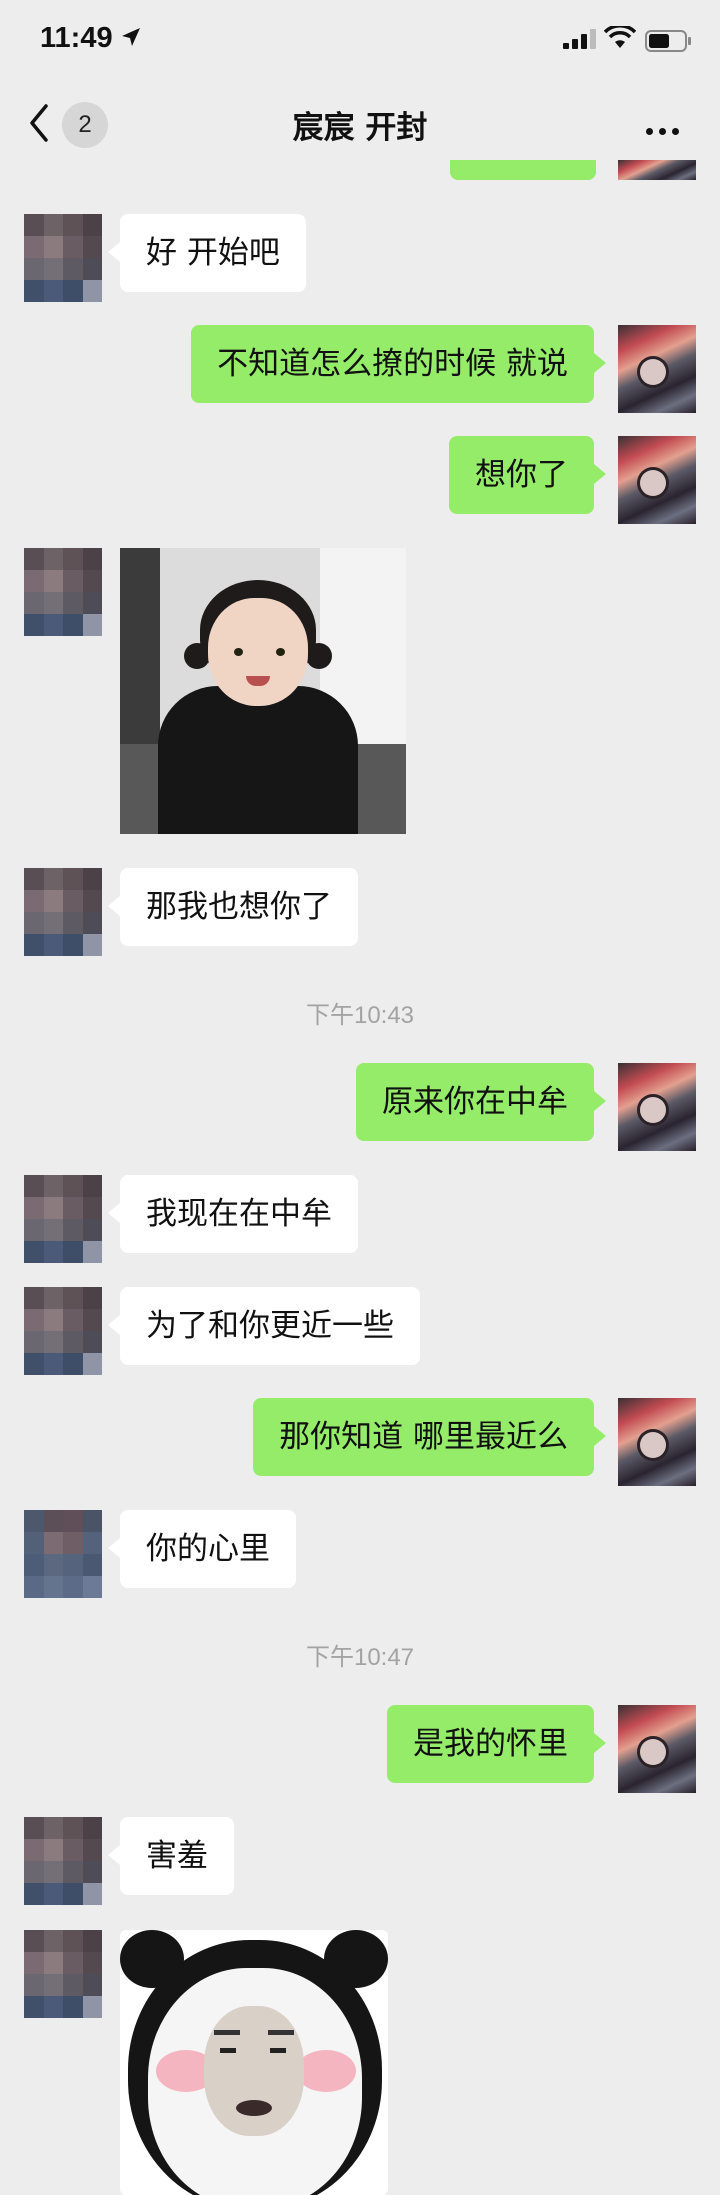  Describe the element at coordinates (360, 1657) in the screenshot. I see `message-timestamp: 下午10:47` at that location.